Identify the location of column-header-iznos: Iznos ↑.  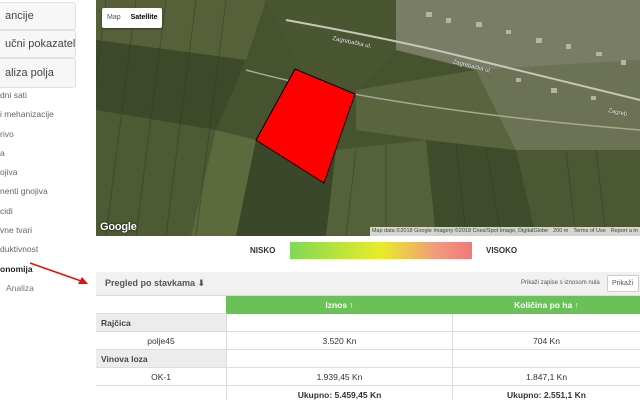
(340, 305).